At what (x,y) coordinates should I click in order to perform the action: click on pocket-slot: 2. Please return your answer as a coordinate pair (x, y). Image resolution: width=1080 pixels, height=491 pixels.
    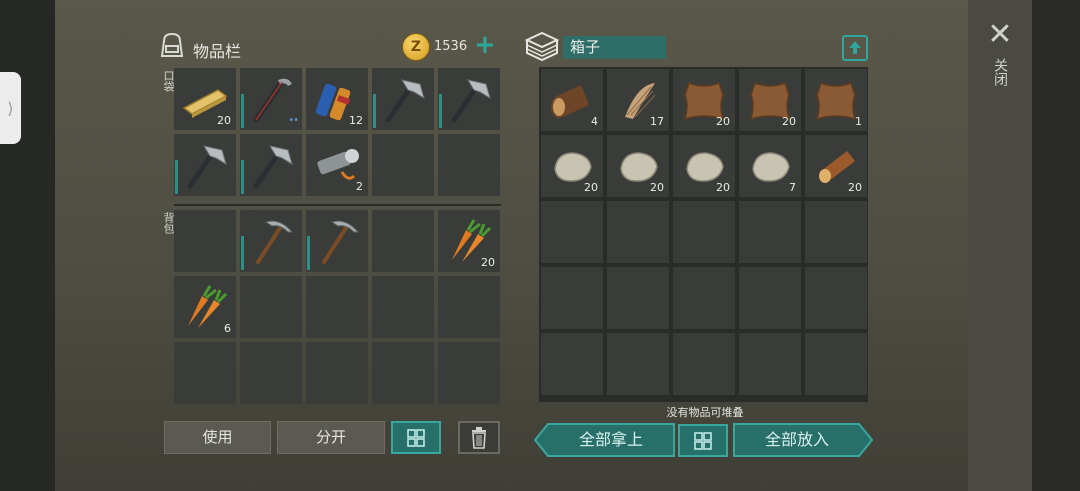
    Looking at the image, I should click on (337, 165).